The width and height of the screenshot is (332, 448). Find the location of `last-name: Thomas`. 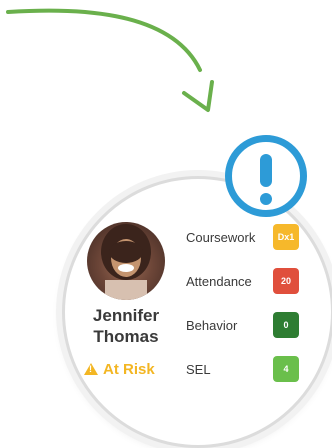

last-name: Thomas is located at coordinates (126, 336).